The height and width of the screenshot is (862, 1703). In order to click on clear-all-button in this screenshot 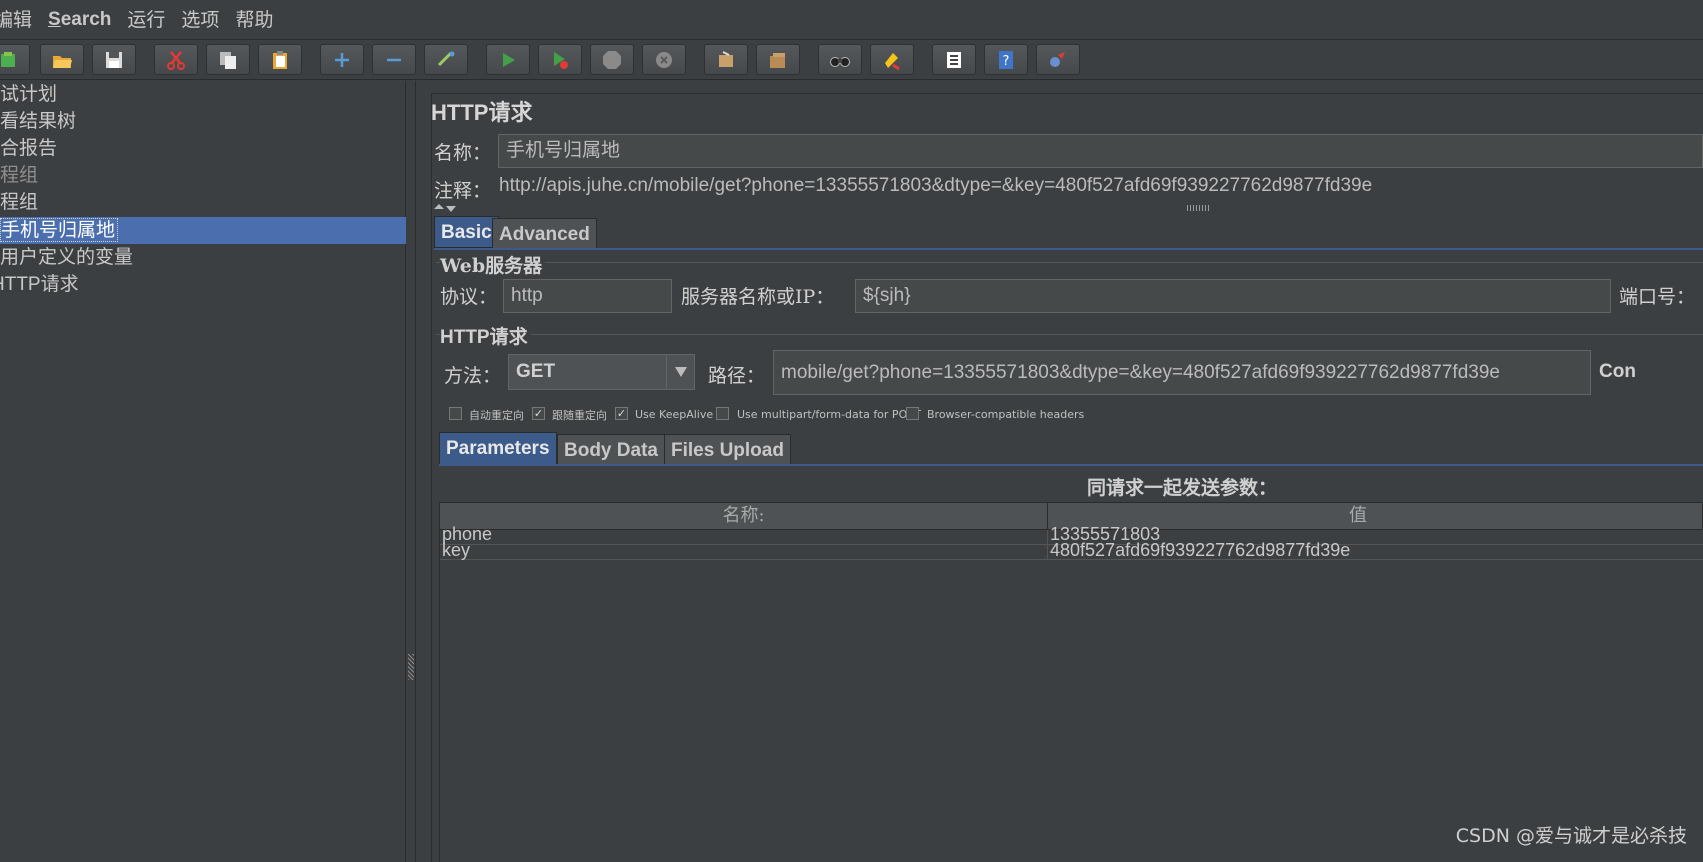, I will do `click(778, 59)`.